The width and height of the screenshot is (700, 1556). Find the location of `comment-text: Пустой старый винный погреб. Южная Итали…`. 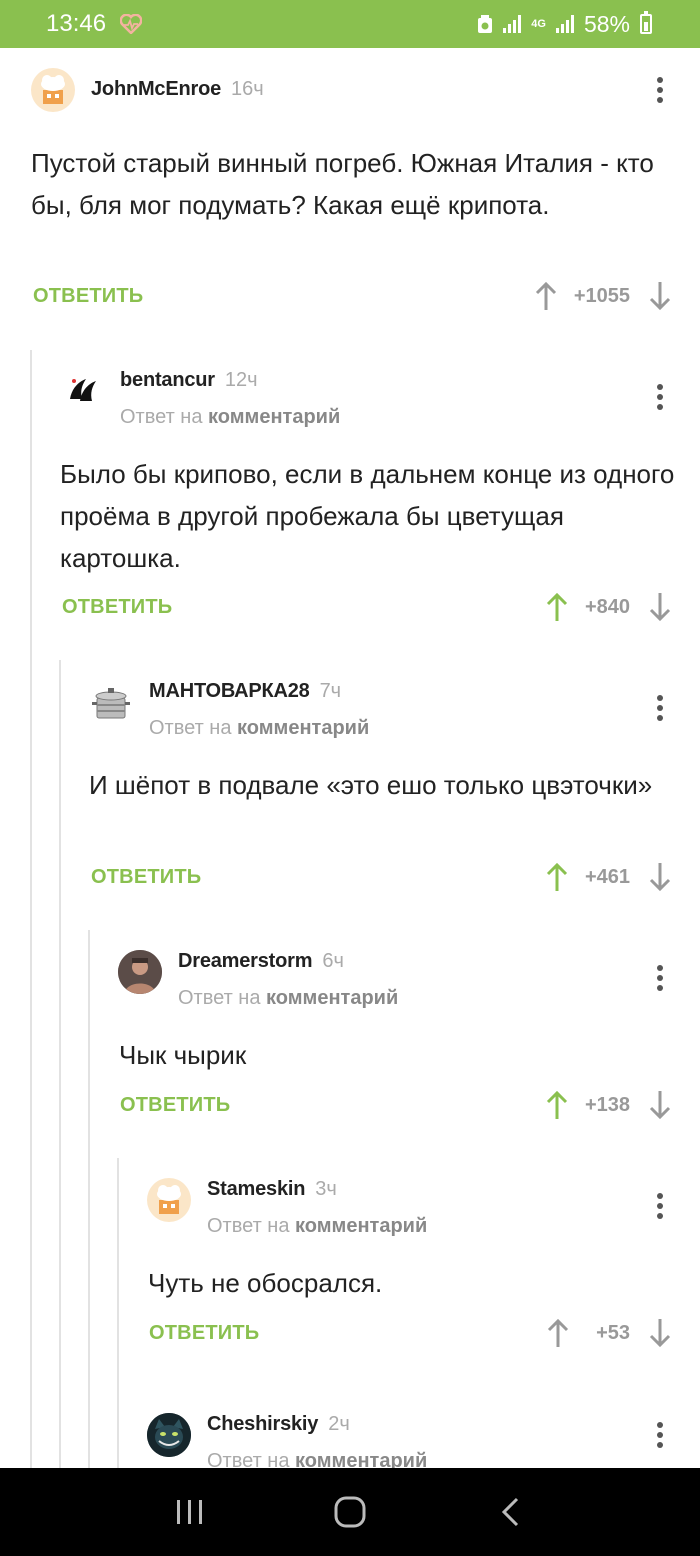

comment-text: Пустой старый винный погреб. Южная Итали… is located at coordinates (342, 184).